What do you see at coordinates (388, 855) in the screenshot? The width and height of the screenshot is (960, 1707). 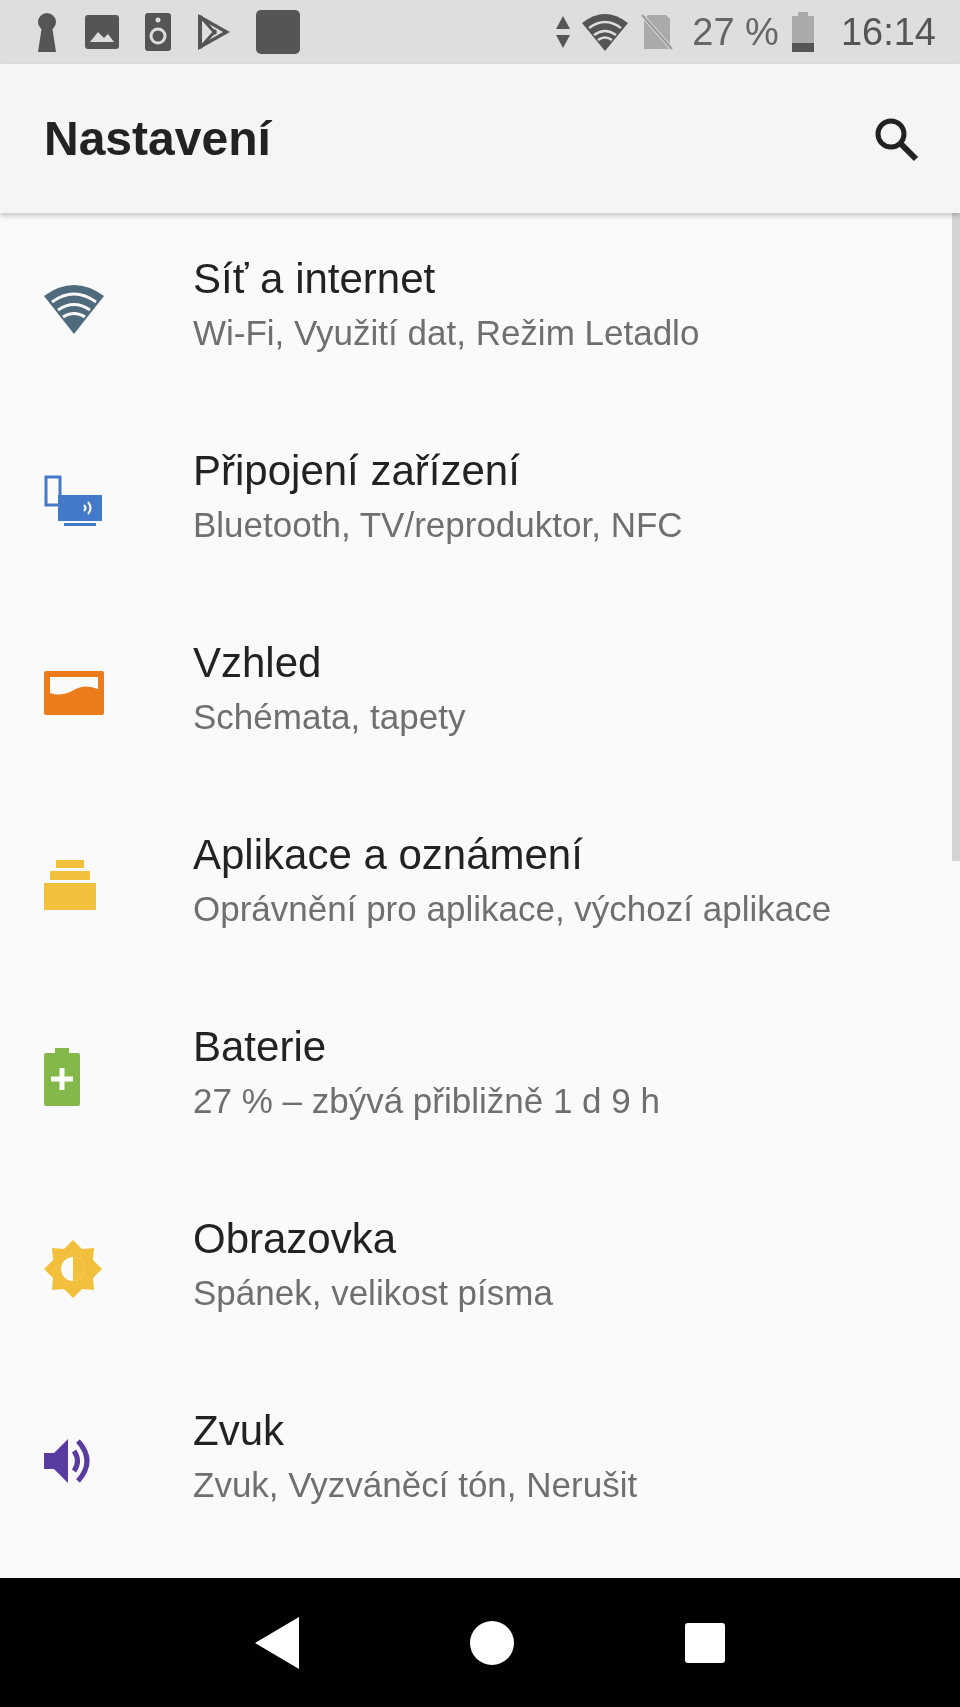 I see `item-title: Aplikace a oznámení` at bounding box center [388, 855].